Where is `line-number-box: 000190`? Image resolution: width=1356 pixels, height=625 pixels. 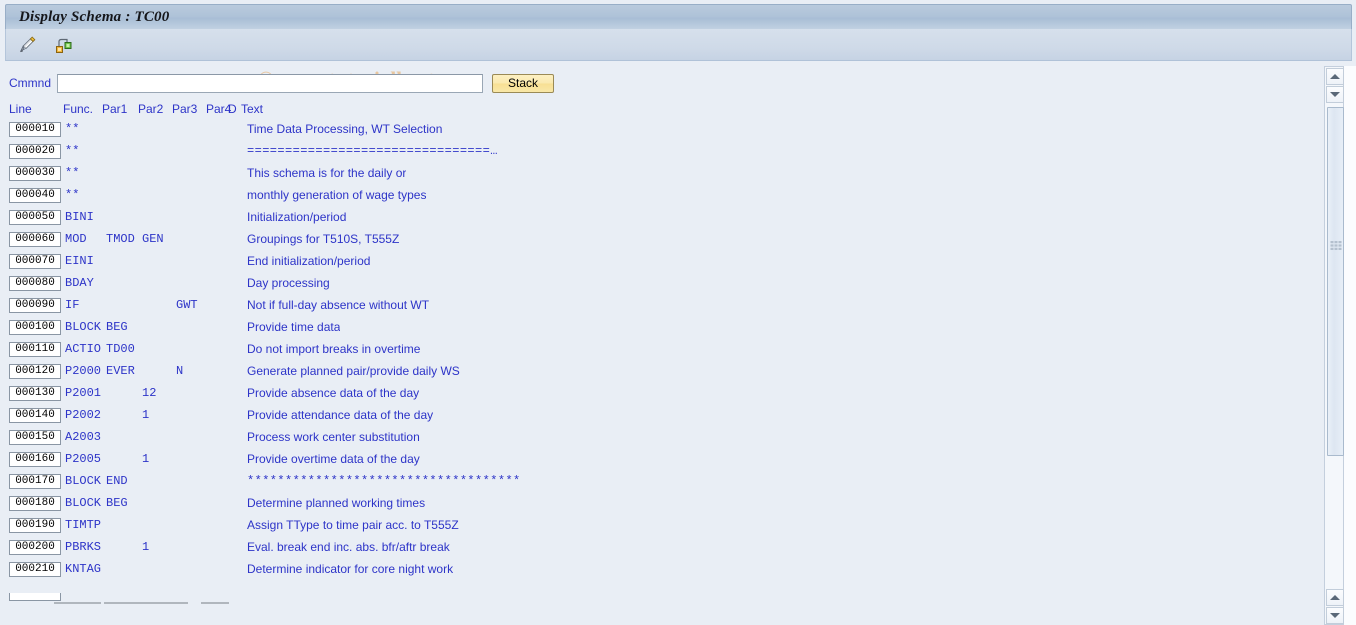 line-number-box: 000190 is located at coordinates (35, 525).